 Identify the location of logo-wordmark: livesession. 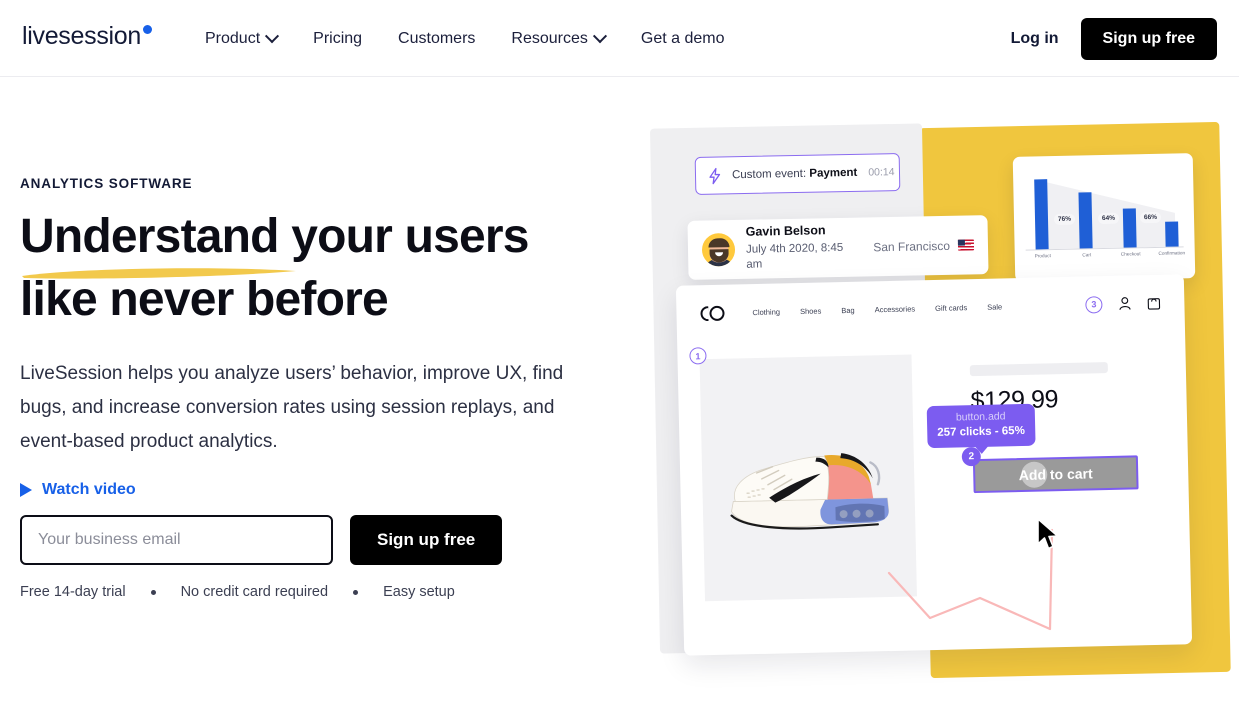
(81, 36).